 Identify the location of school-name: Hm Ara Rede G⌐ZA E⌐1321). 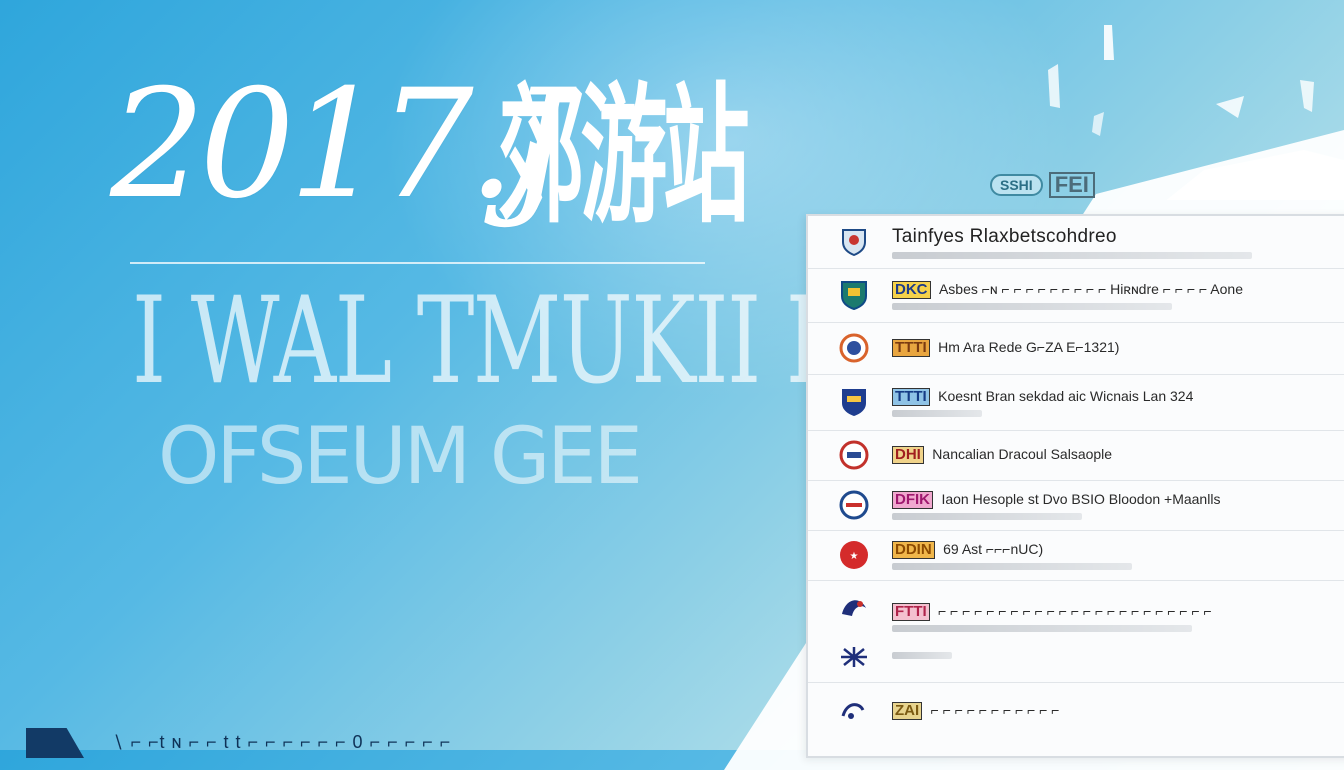
(1029, 347).